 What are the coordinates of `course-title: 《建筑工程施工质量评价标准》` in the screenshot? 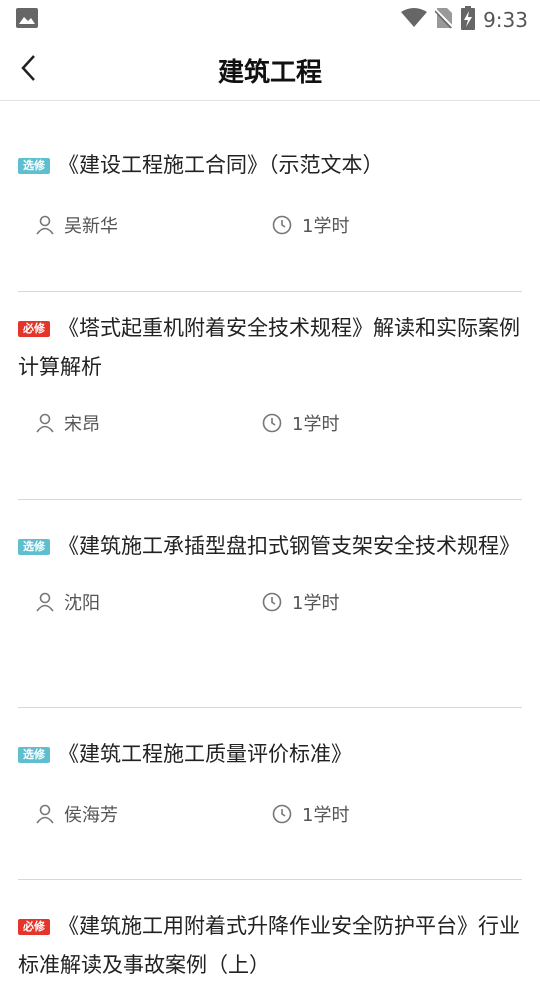 It's located at (205, 754).